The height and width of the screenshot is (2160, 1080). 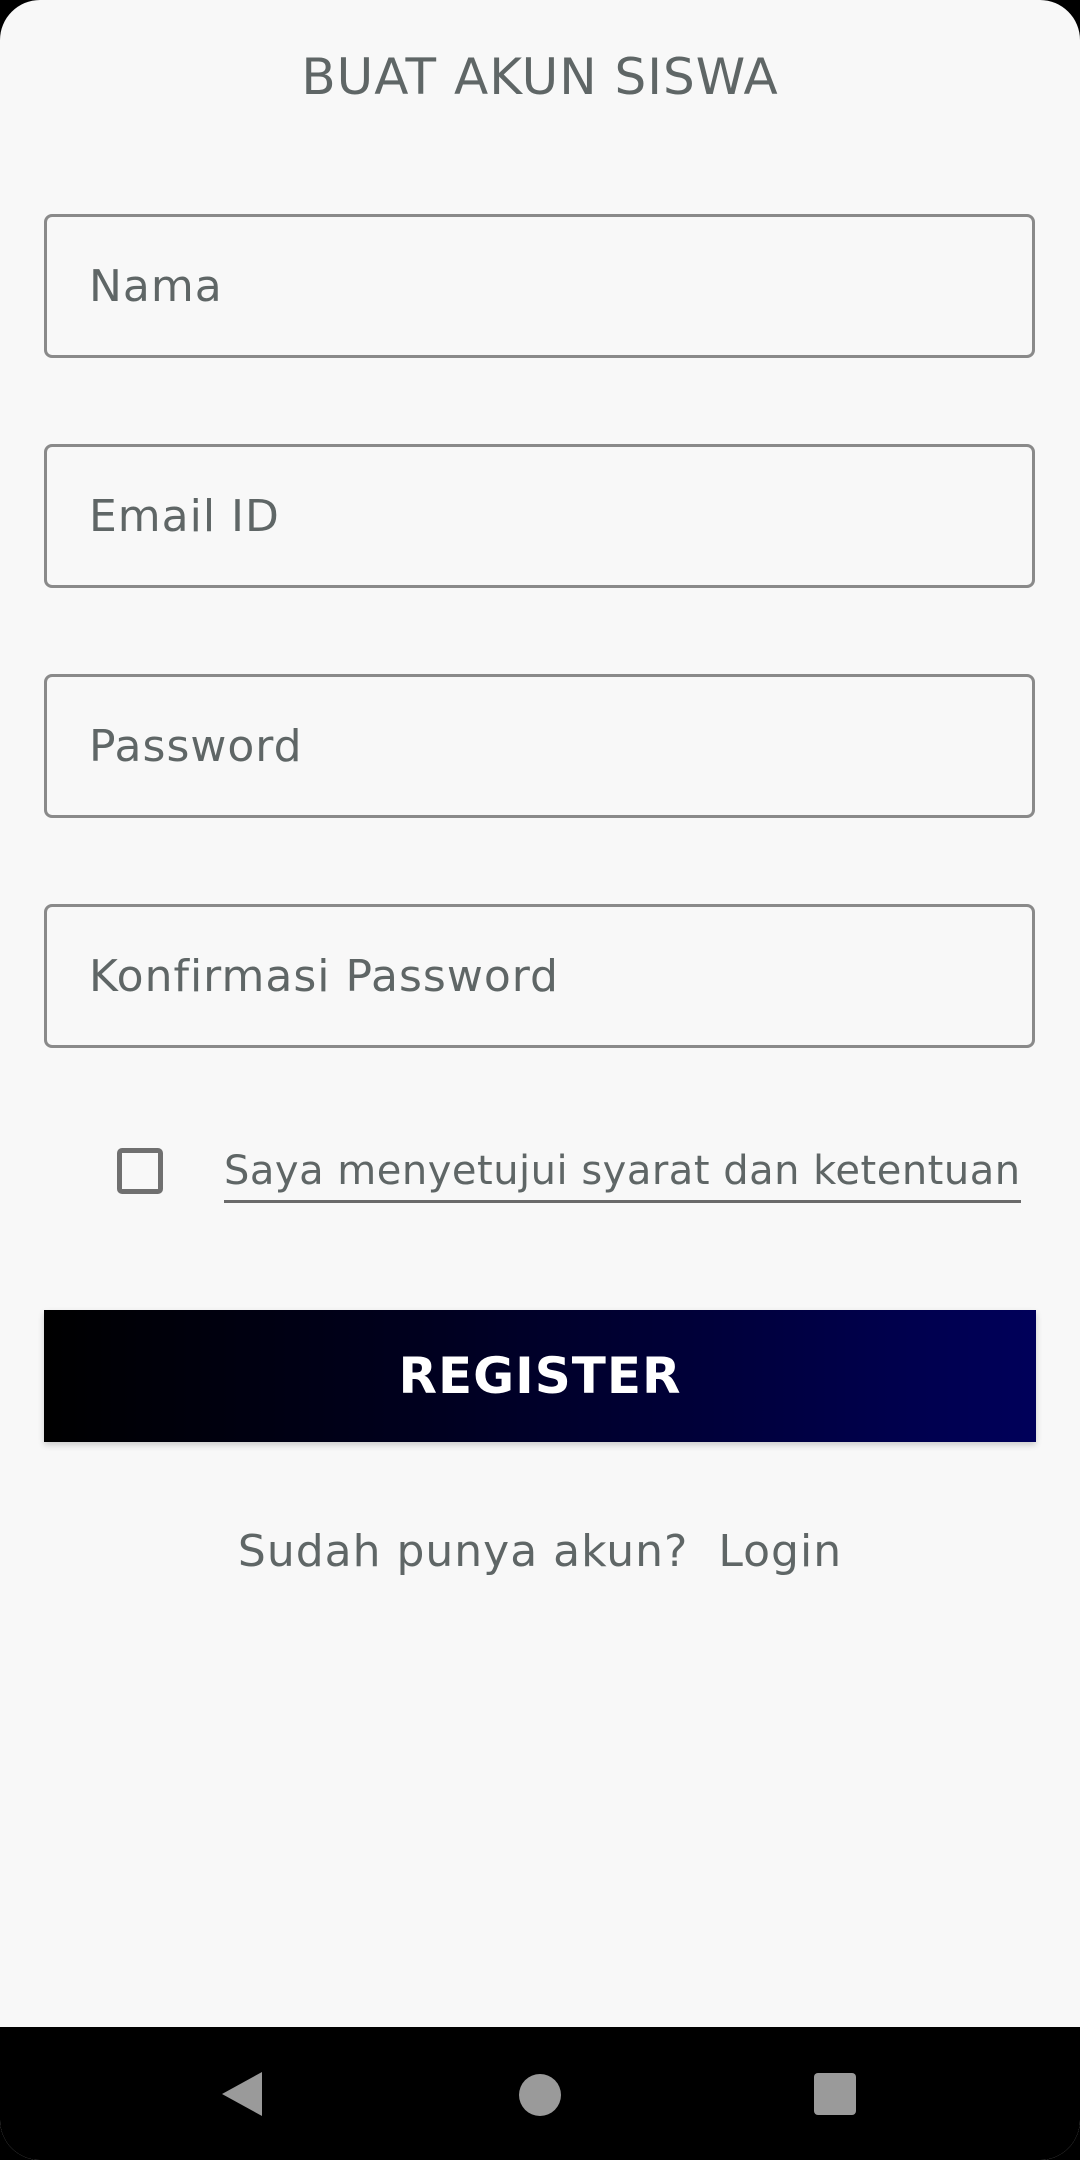 I want to click on password-input-placeholder: Password, so click(x=196, y=746).